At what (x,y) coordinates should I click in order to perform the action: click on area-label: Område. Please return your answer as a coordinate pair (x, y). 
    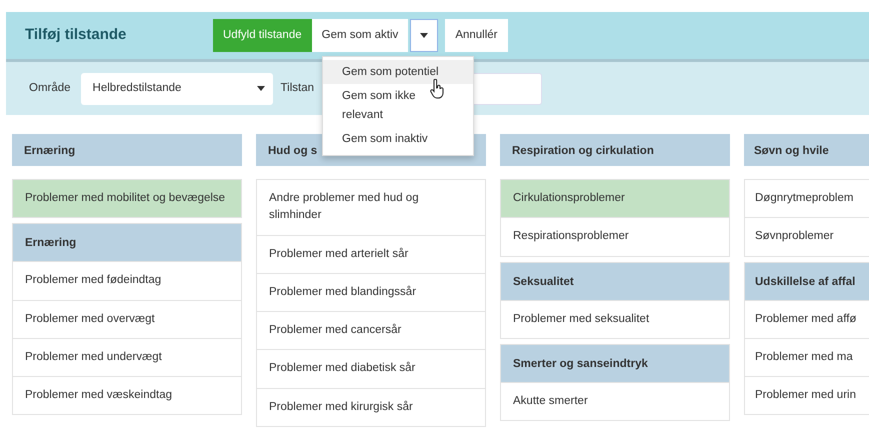
    Looking at the image, I should click on (50, 88).